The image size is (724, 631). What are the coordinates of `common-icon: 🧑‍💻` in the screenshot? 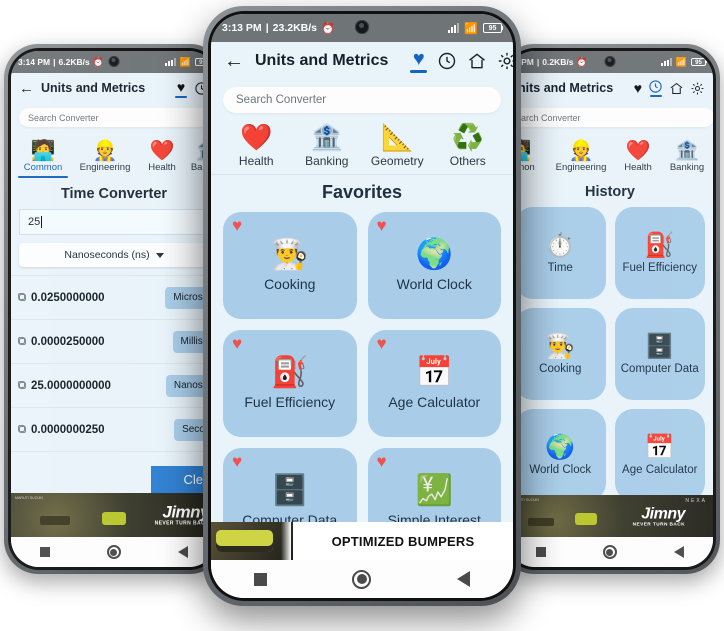 It's located at (43, 150).